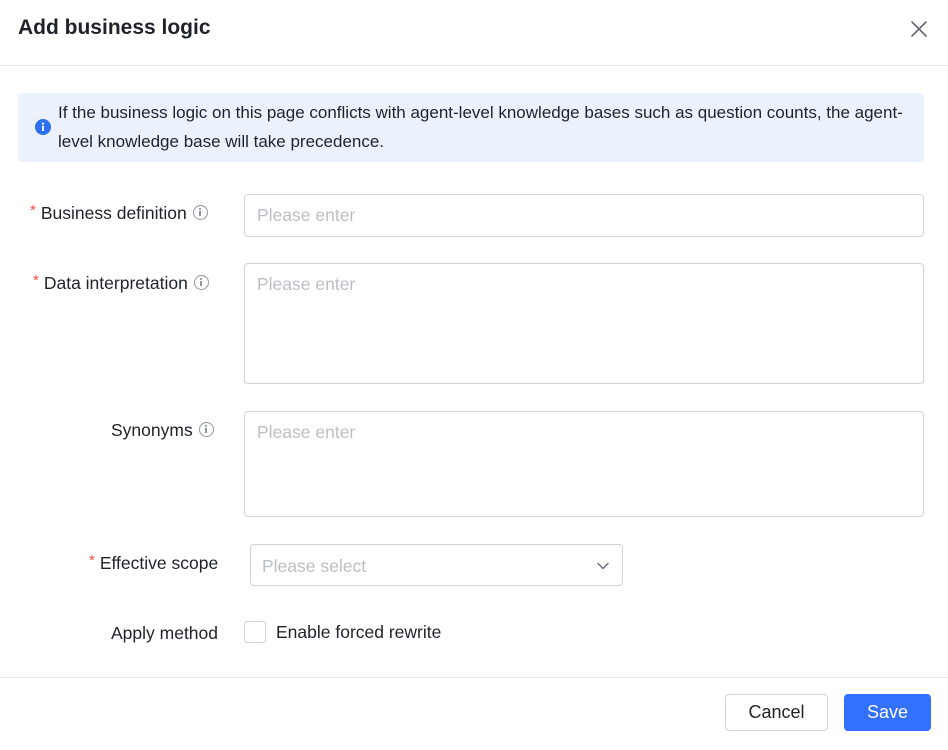 The image size is (948, 750). What do you see at coordinates (115, 283) in the screenshot?
I see `data-interpretation-label-text: Data interpretation` at bounding box center [115, 283].